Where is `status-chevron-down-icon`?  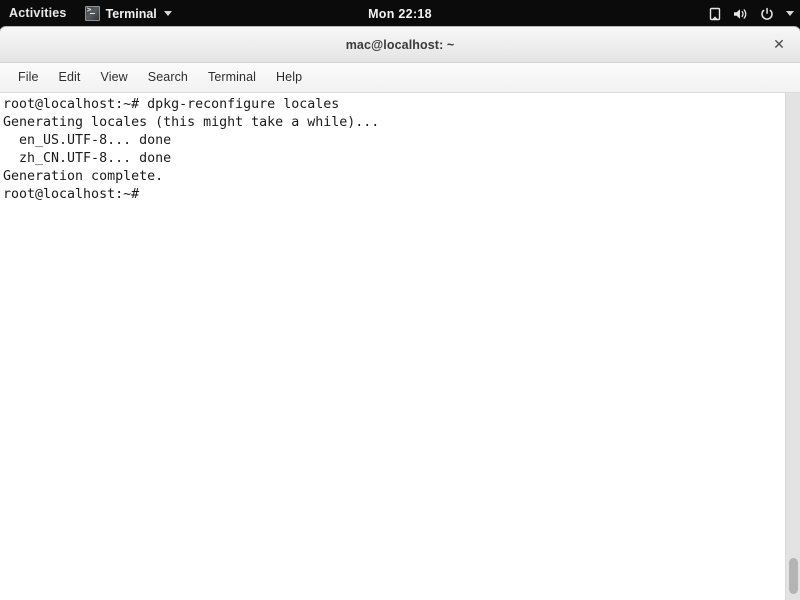 status-chevron-down-icon is located at coordinates (790, 13).